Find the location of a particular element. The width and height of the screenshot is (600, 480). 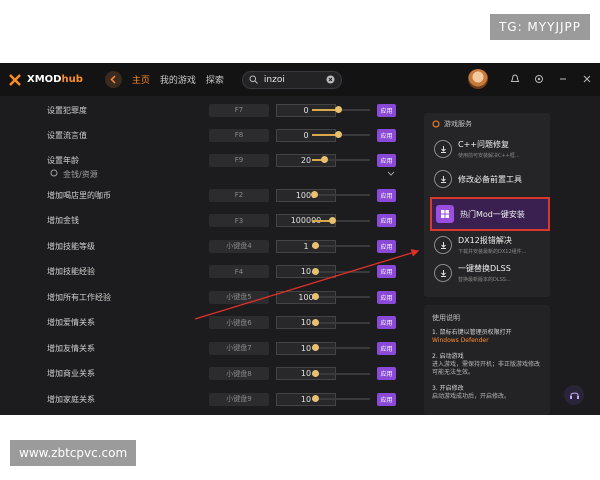

chevron-down-icon is located at coordinates (391, 174).